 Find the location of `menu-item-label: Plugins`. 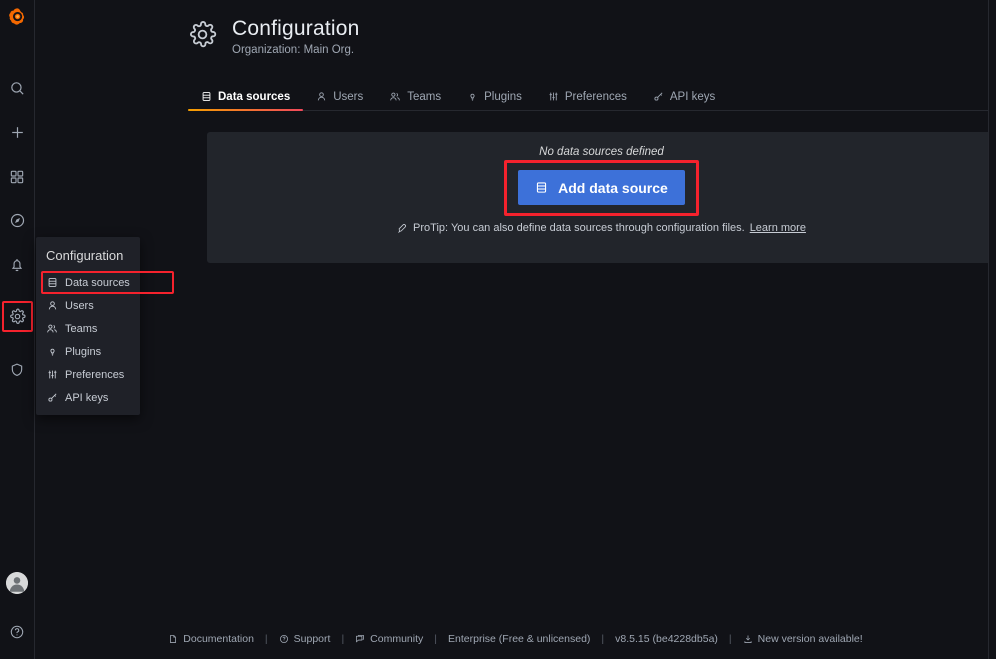

menu-item-label: Plugins is located at coordinates (83, 351).